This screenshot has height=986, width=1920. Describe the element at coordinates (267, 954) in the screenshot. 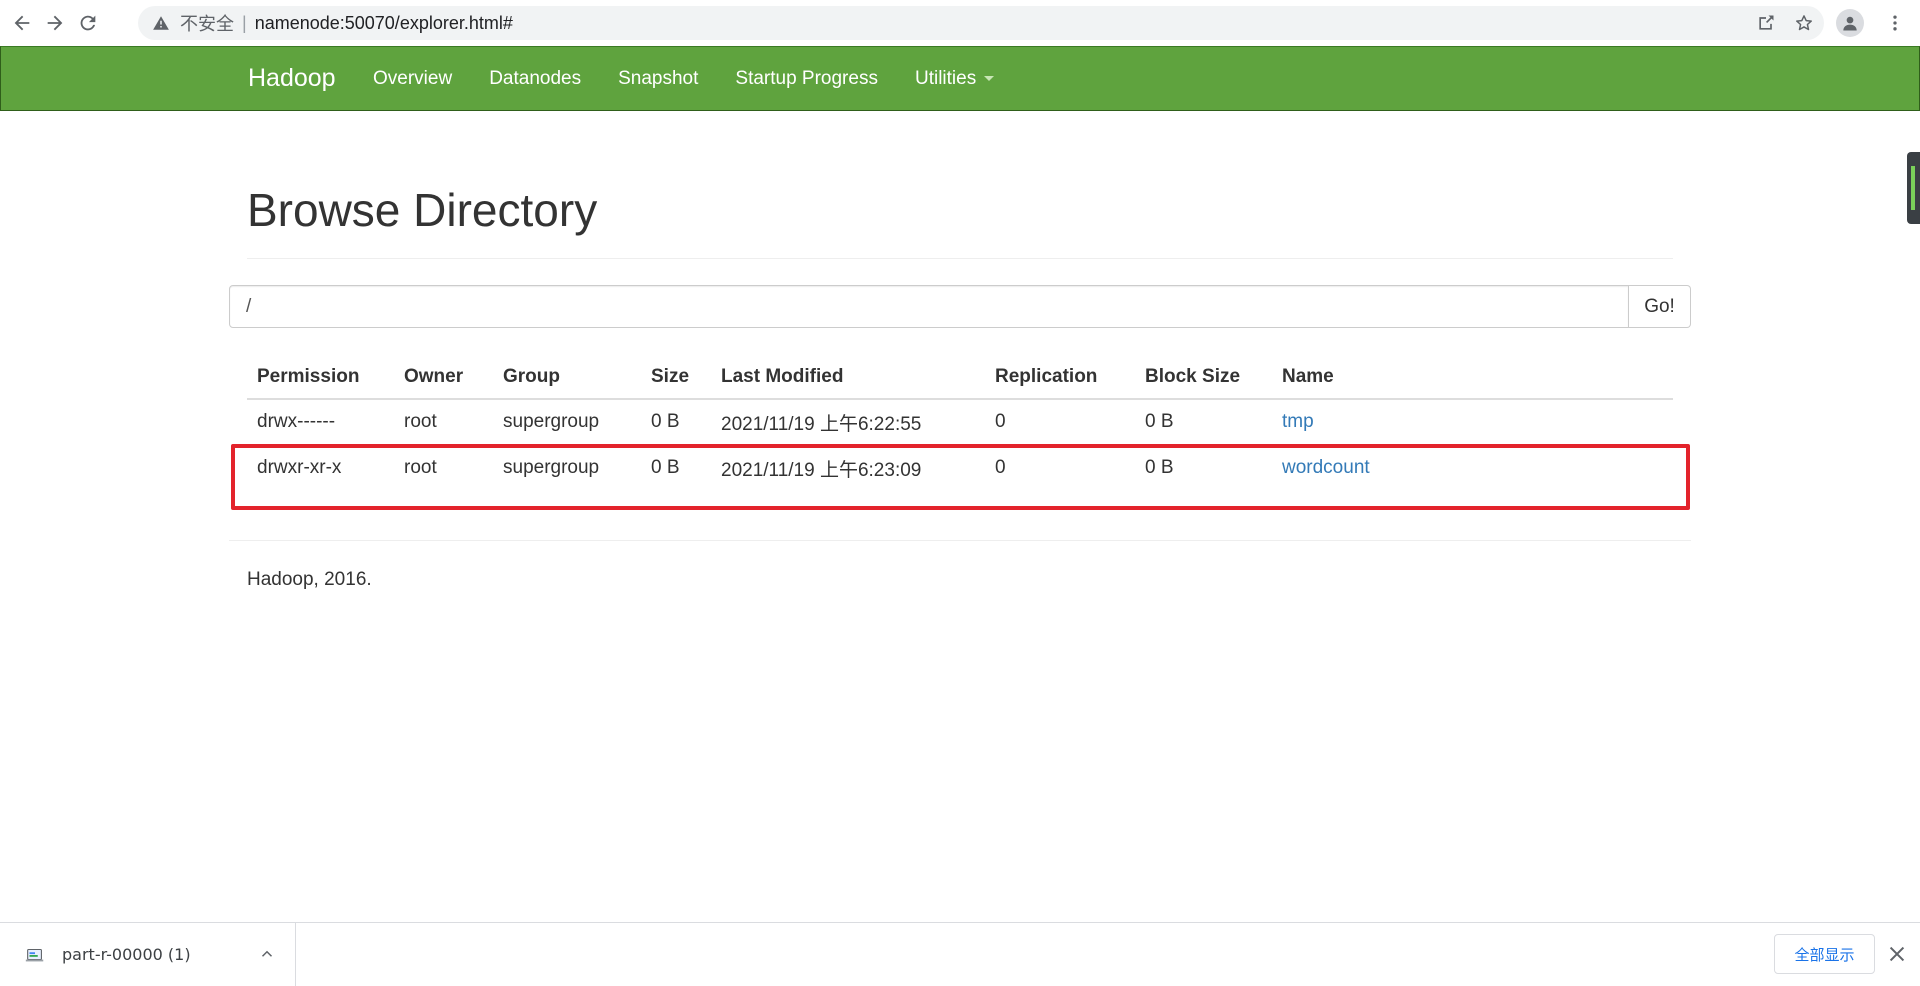

I see `chevron-up-icon` at that location.